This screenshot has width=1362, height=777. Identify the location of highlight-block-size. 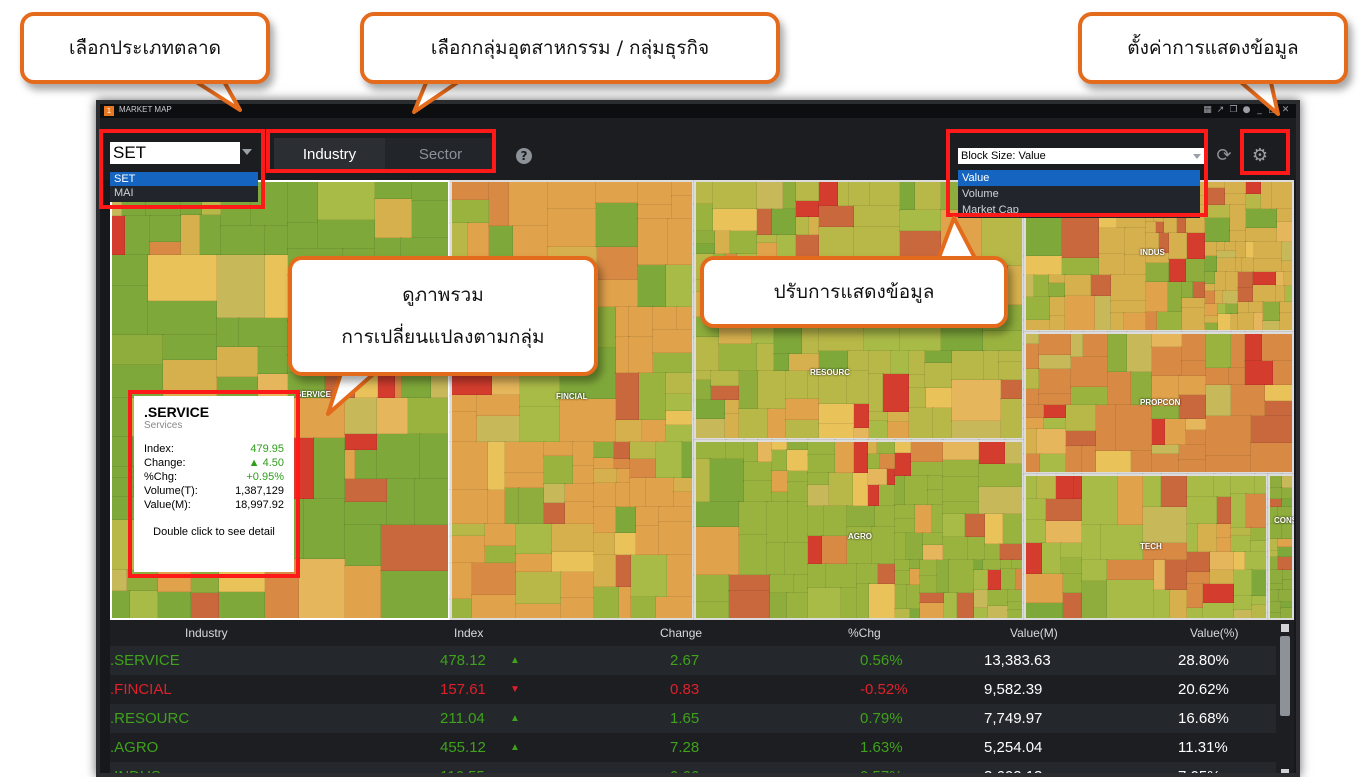
(1077, 173).